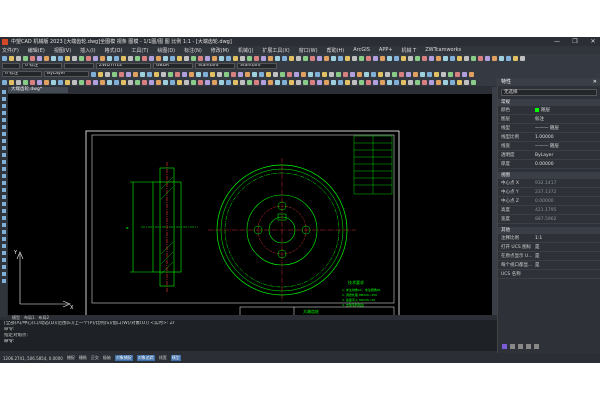 This screenshot has height=400, width=600. I want to click on menu-mech-t: 机械 T, so click(409, 50).